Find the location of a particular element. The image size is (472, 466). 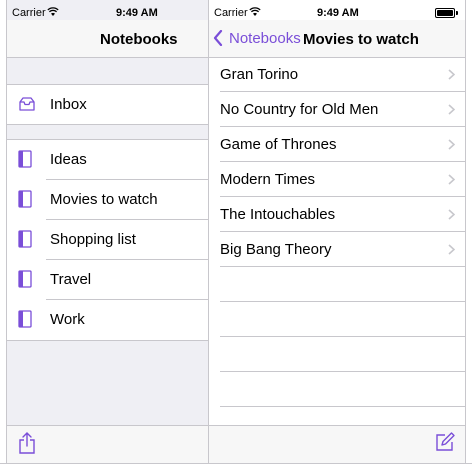

inbox-tray-icon is located at coordinates (27, 104).